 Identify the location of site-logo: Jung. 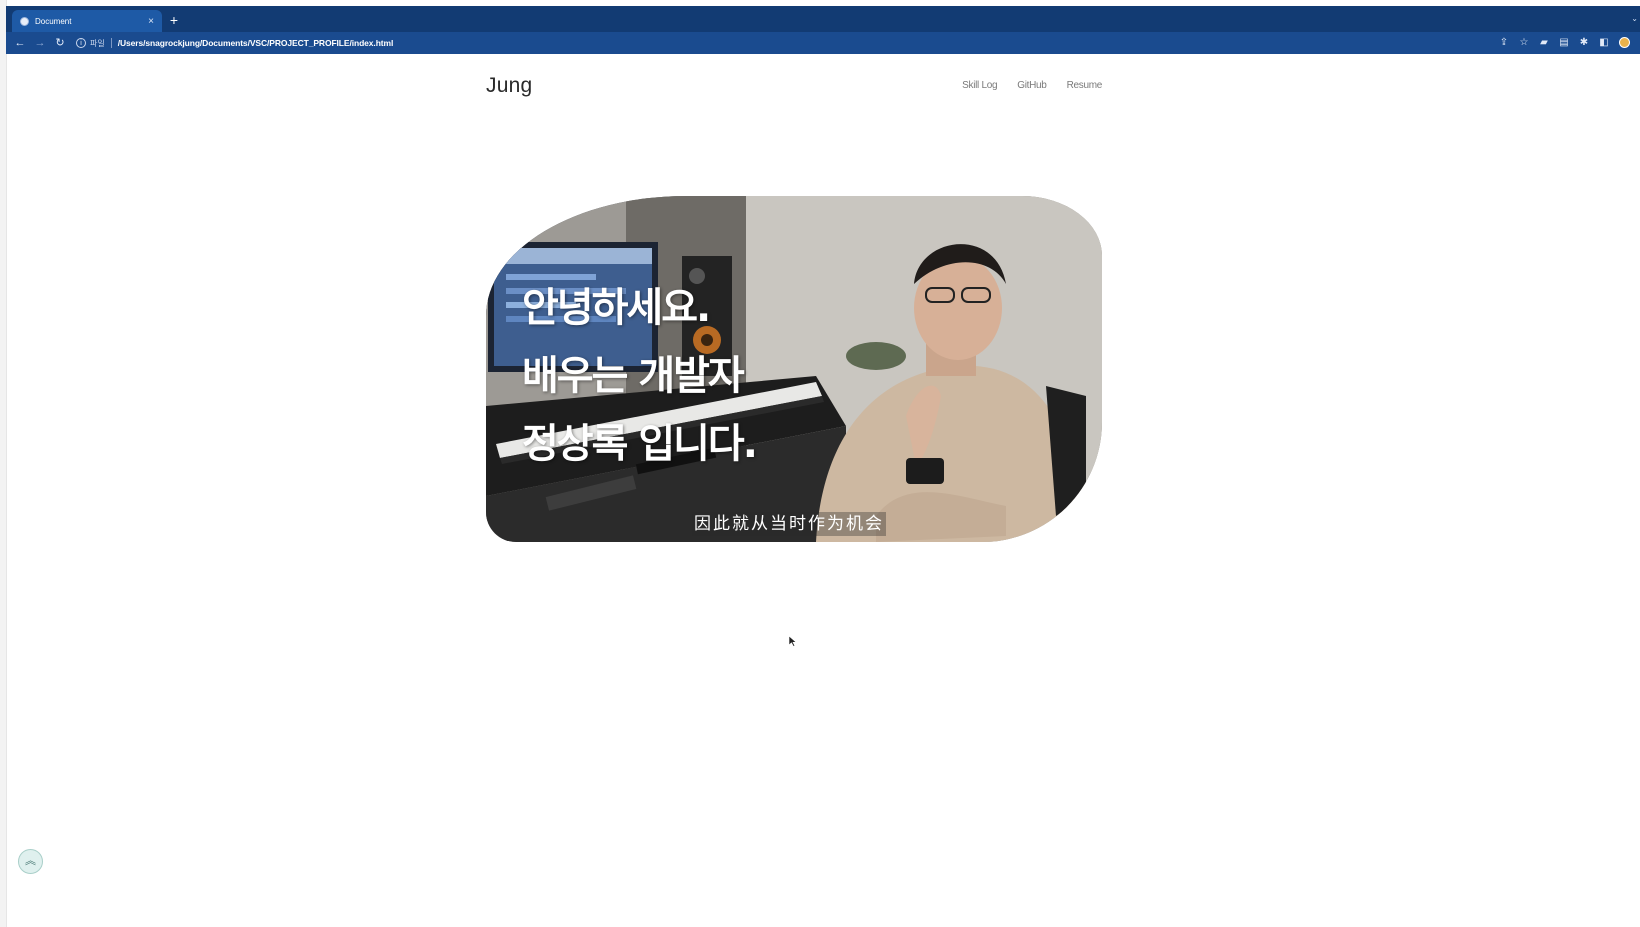
(509, 86).